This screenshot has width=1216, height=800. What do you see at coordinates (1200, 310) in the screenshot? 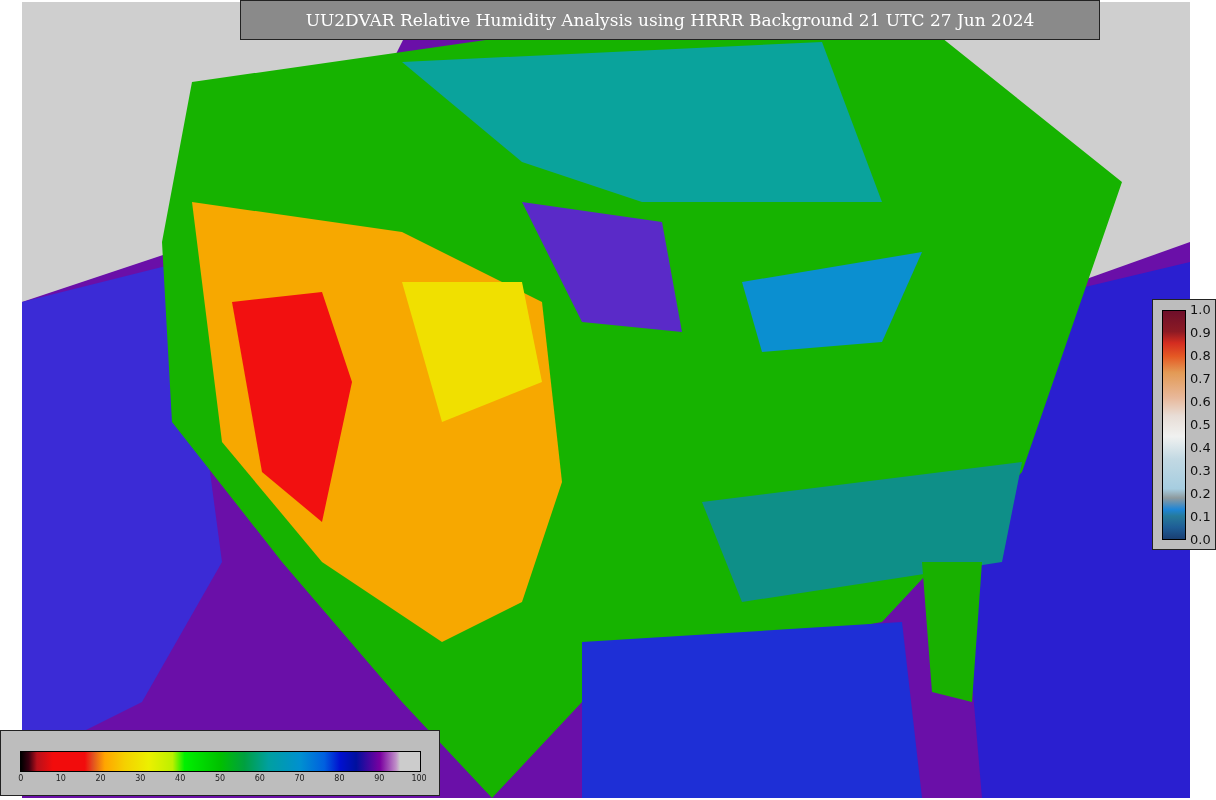
I see `tick-label: 1.0` at bounding box center [1200, 310].